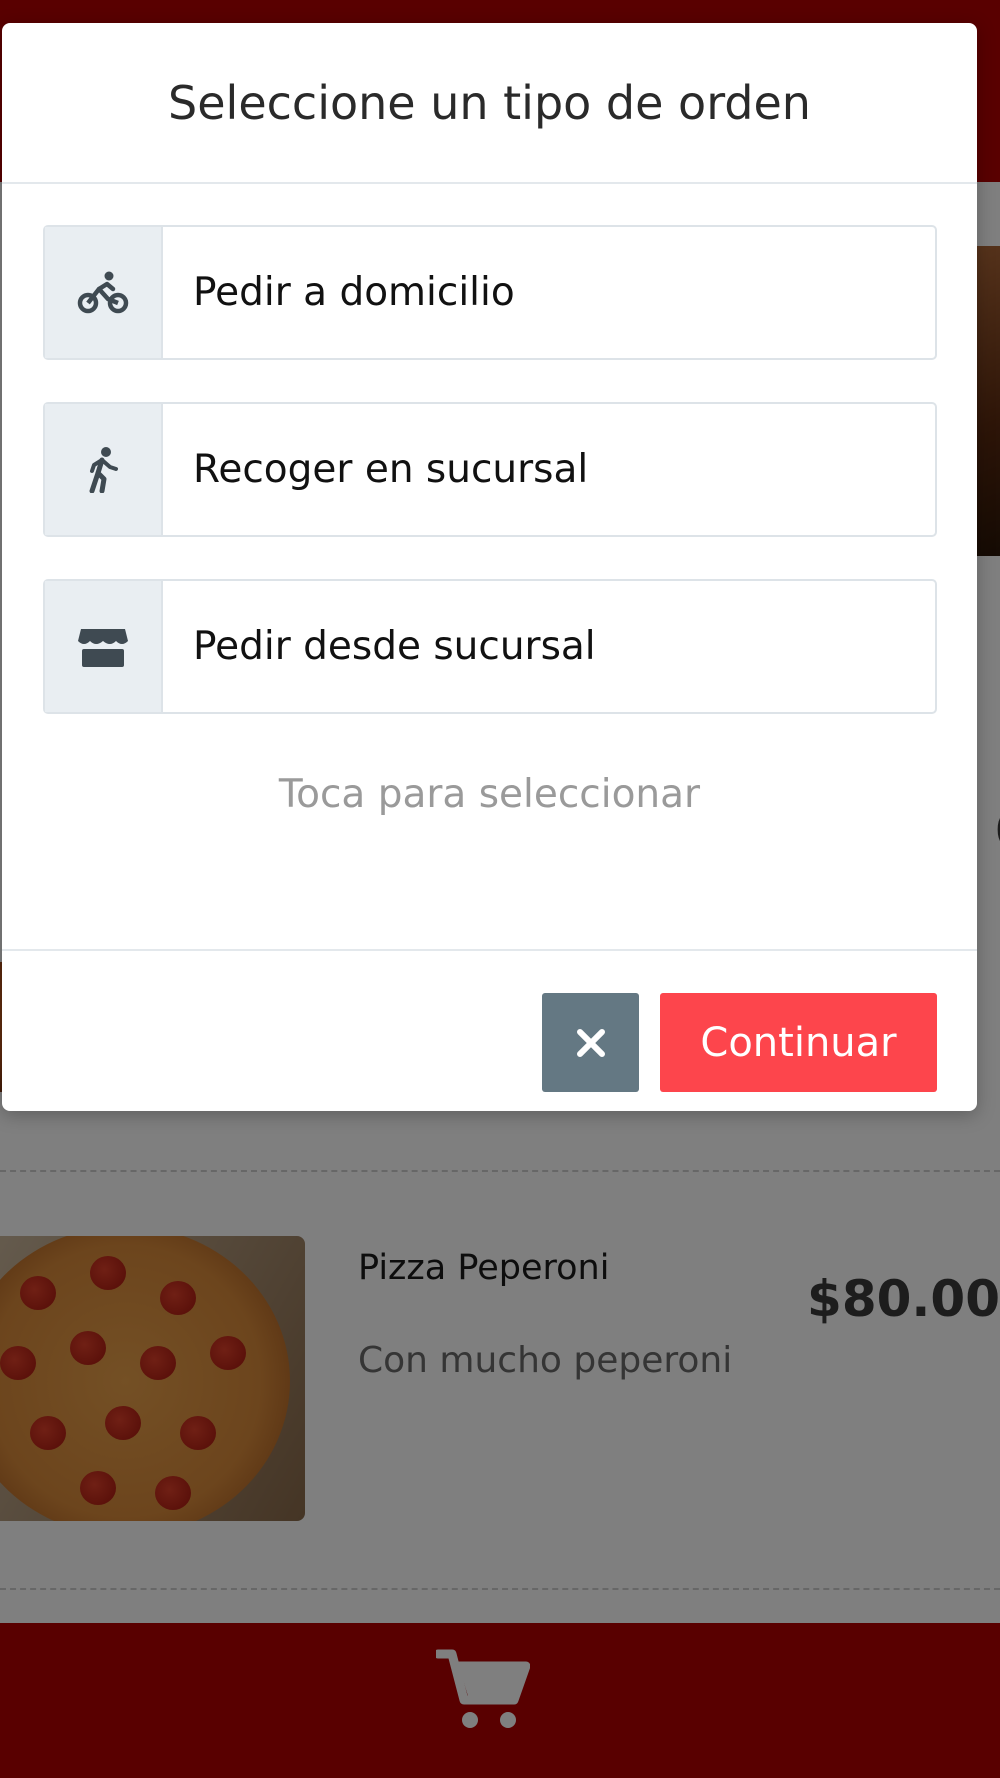 Image resolution: width=1000 pixels, height=1778 pixels. Describe the element at coordinates (103, 469) in the screenshot. I see `walking-icon` at that location.